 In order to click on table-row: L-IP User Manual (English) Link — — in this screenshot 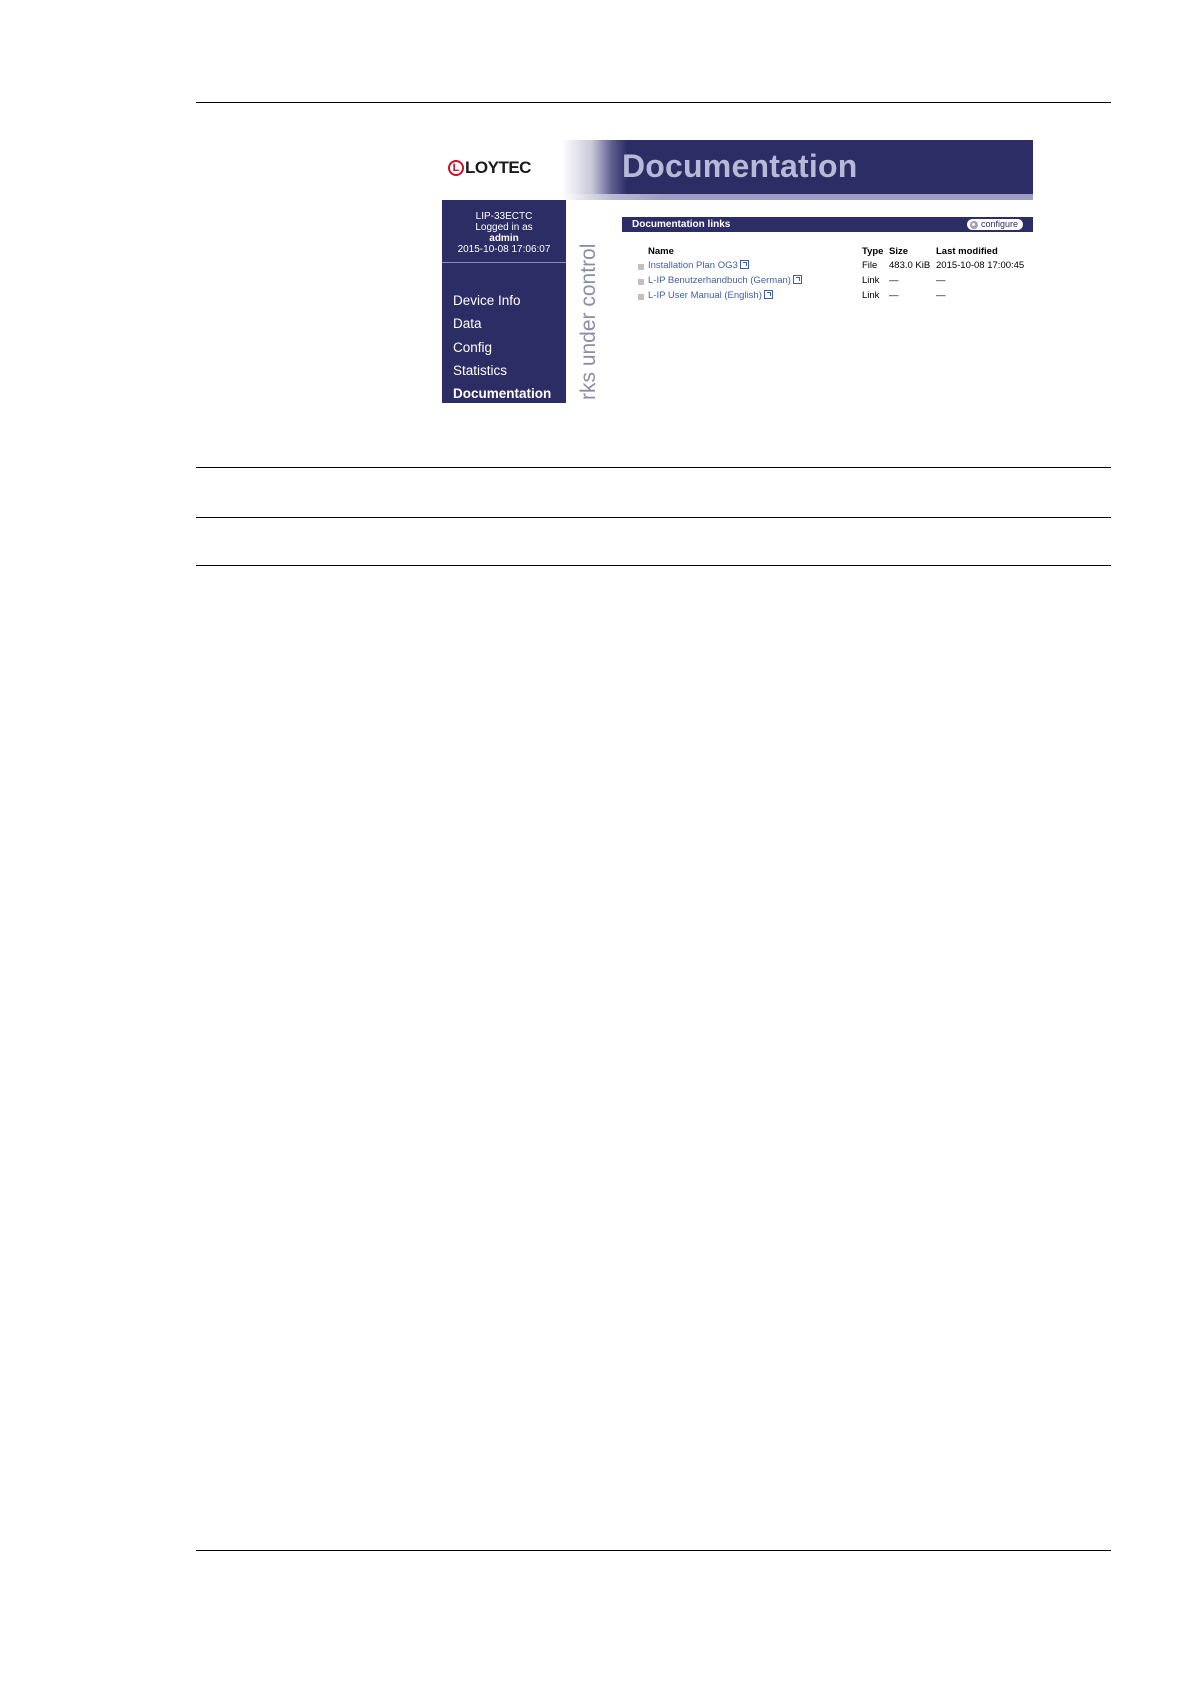, I will do `click(827, 297)`.